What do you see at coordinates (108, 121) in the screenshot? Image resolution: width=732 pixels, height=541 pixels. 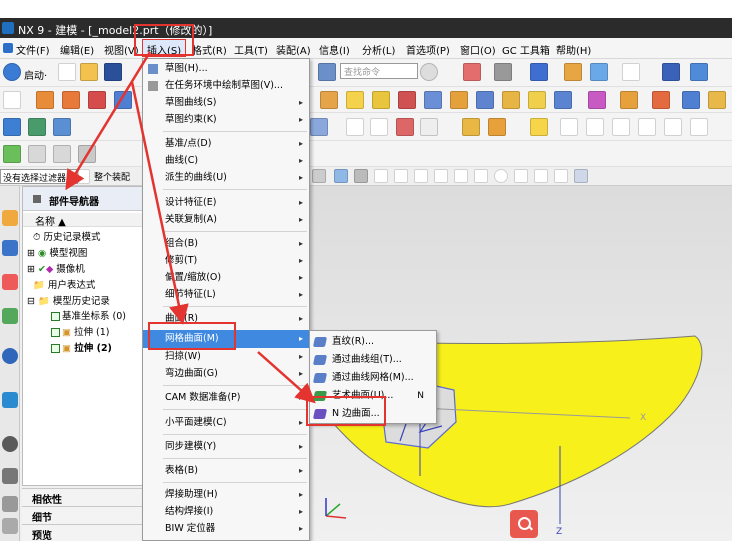 I see `arrow-to-navigator` at bounding box center [108, 121].